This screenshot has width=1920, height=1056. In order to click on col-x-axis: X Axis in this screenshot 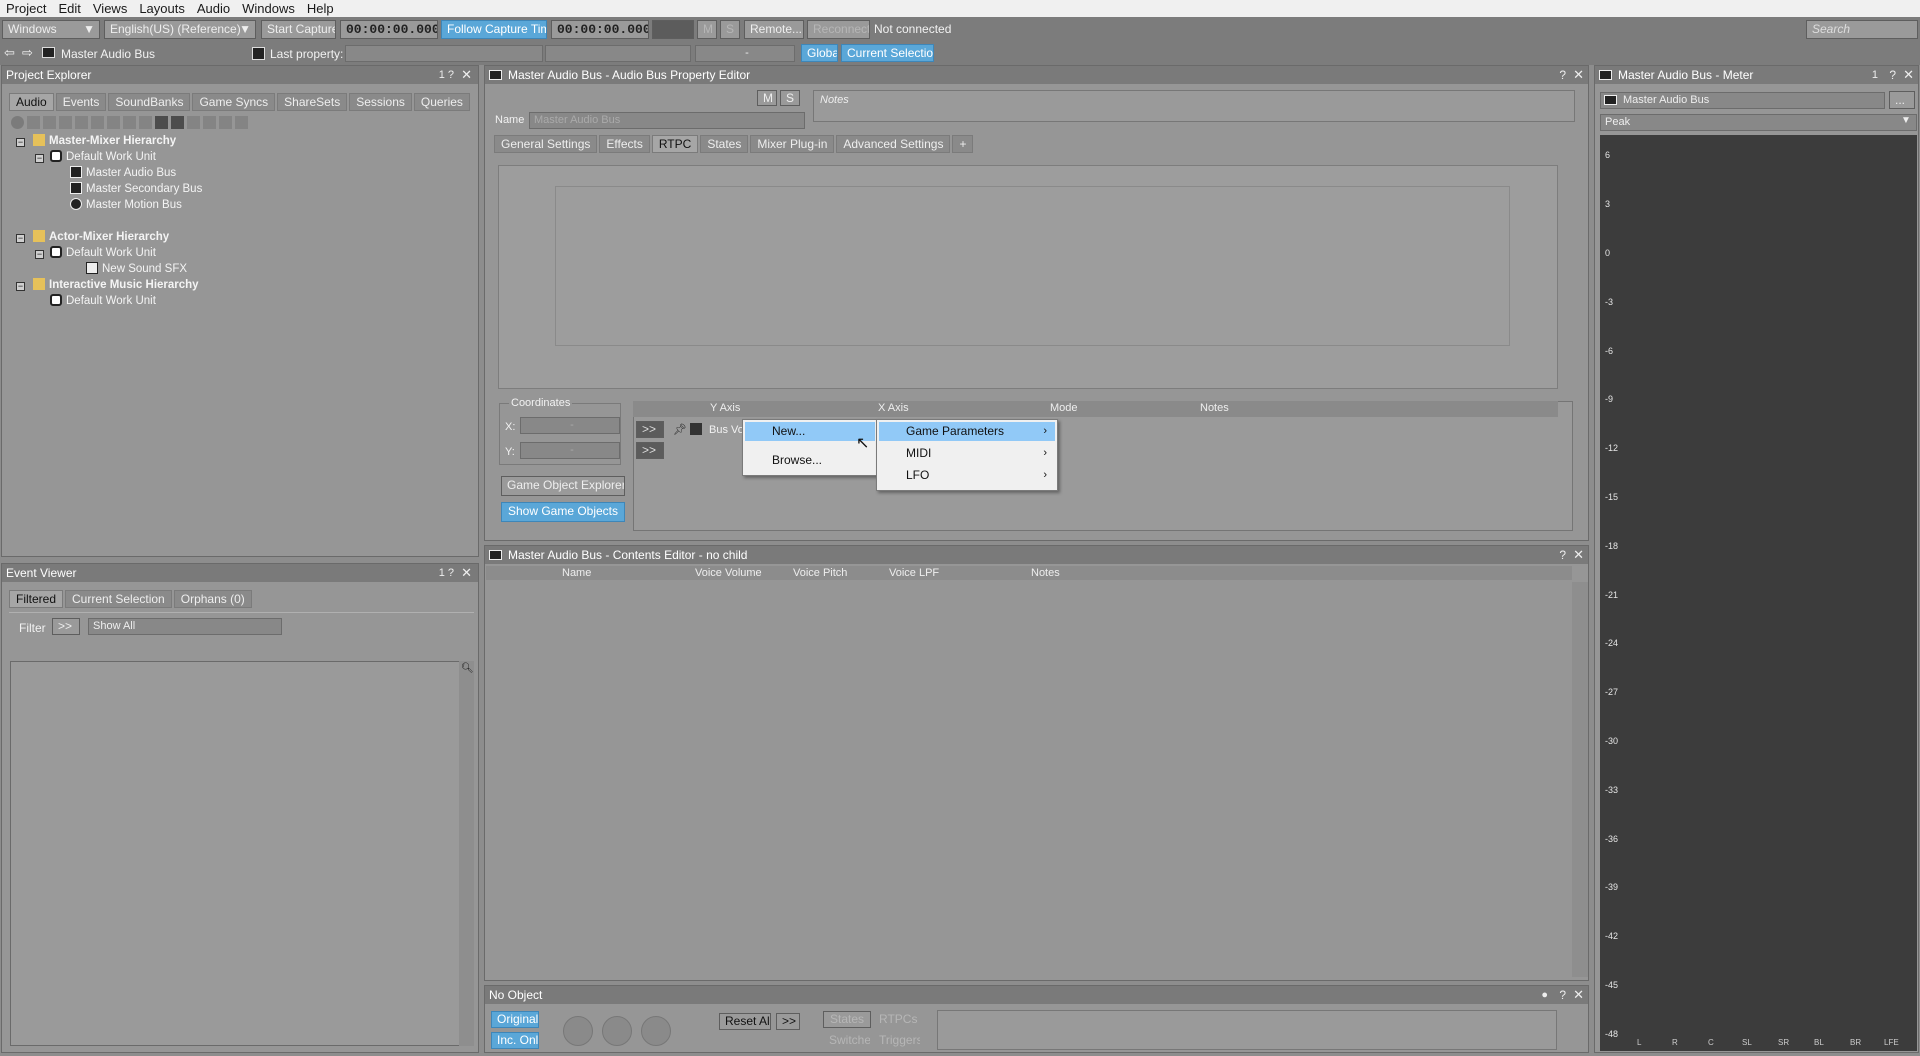, I will do `click(893, 408)`.